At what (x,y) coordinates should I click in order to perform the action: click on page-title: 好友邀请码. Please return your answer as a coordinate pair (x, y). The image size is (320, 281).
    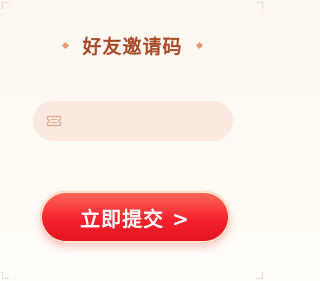
    Looking at the image, I should click on (132, 47).